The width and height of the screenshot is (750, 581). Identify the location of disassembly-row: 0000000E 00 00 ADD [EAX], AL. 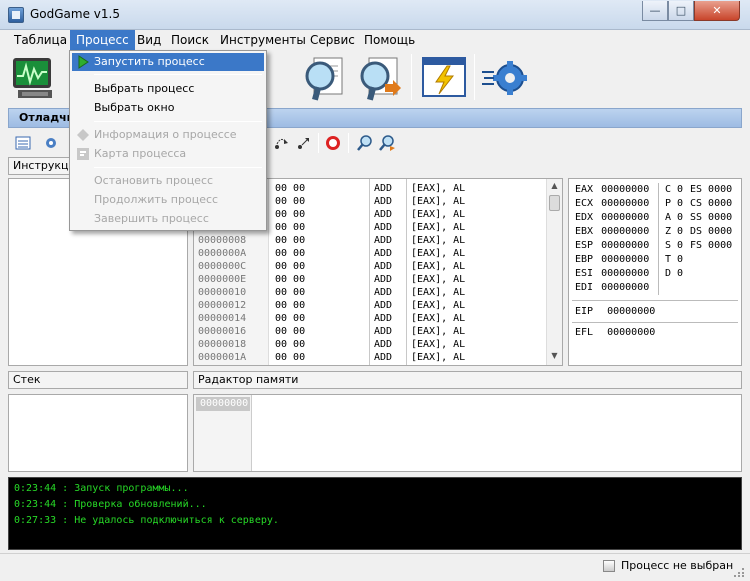
(369, 279).